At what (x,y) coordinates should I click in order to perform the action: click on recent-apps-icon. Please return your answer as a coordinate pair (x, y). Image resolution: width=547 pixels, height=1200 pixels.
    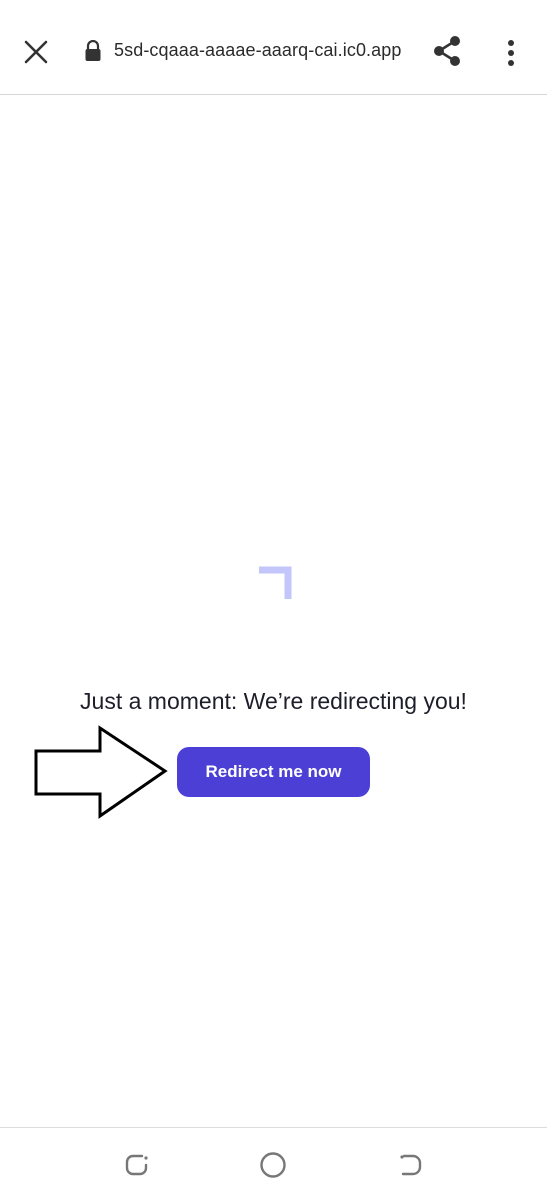
    Looking at the image, I should click on (137, 1165).